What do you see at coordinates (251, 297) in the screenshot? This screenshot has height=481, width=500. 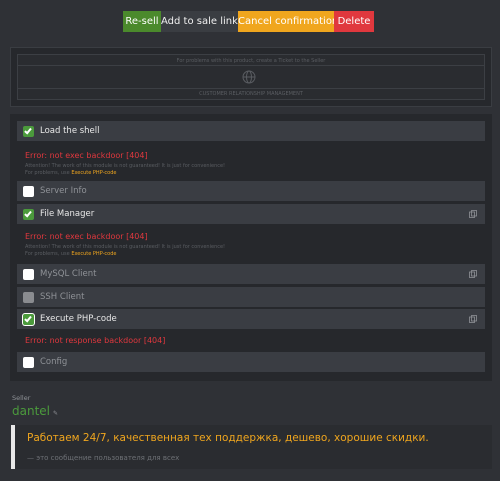 I see `module-ssh-client: SSH Client` at bounding box center [251, 297].